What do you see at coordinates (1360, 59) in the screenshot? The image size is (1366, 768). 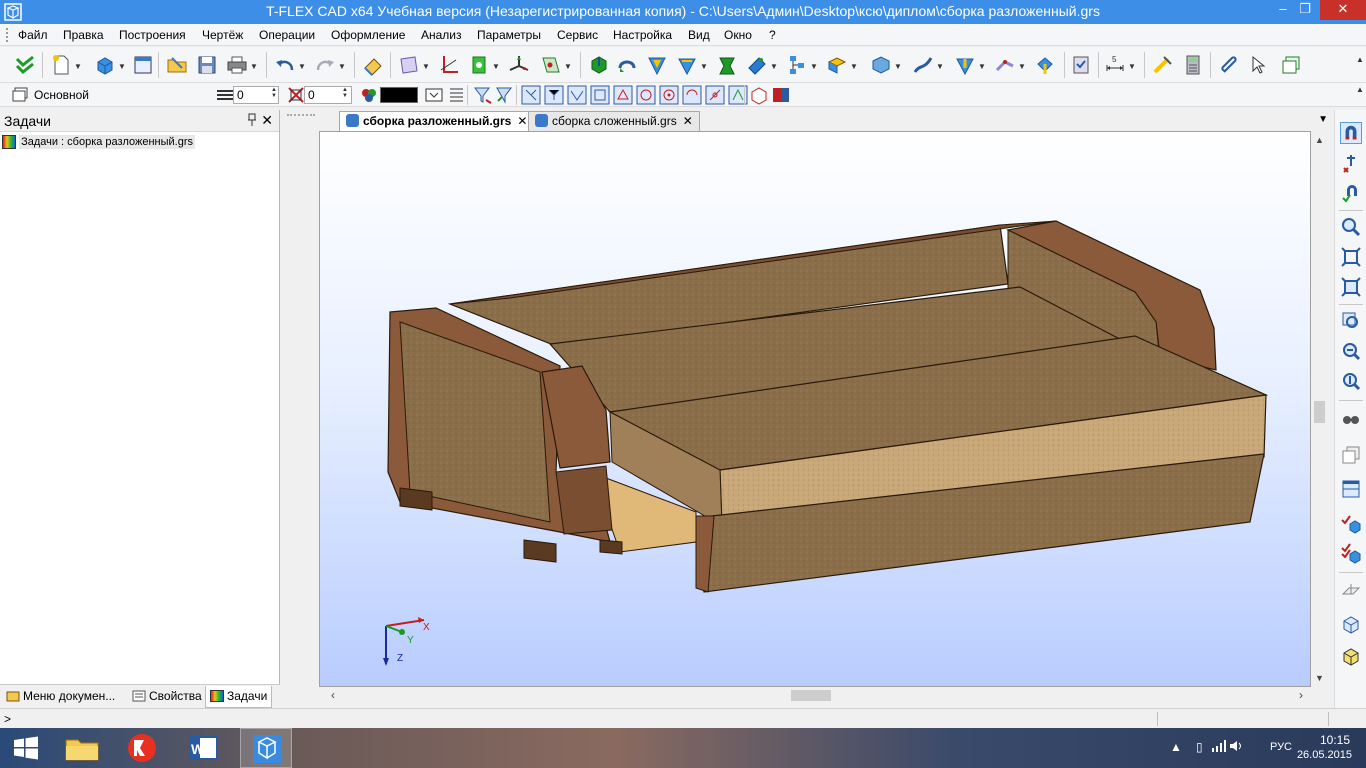 I see `toolbar1-overflow: ▲` at bounding box center [1360, 59].